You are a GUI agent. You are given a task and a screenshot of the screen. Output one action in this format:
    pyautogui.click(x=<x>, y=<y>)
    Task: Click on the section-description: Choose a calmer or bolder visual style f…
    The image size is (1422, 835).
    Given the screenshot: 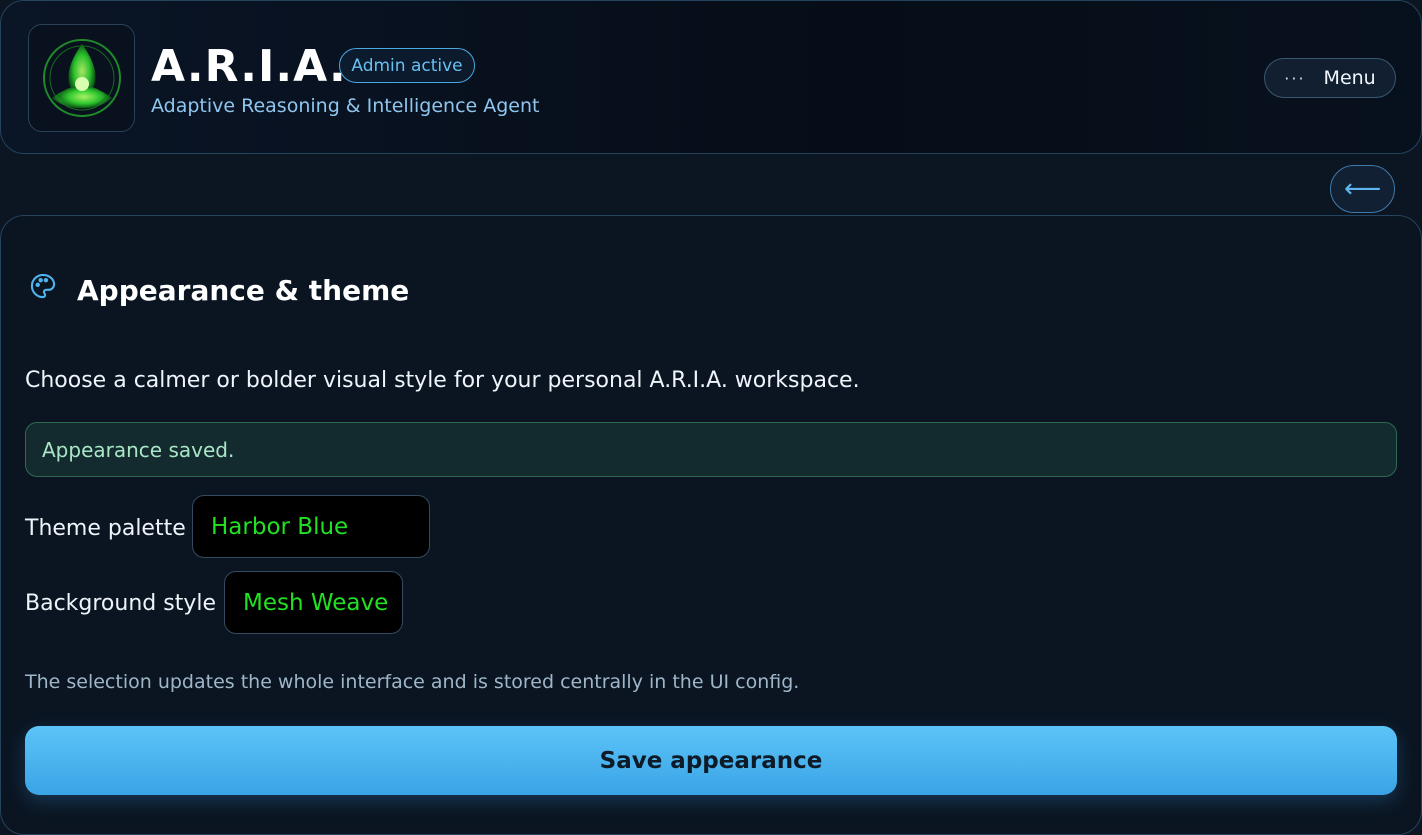 What is the action you would take?
    pyautogui.click(x=442, y=380)
    